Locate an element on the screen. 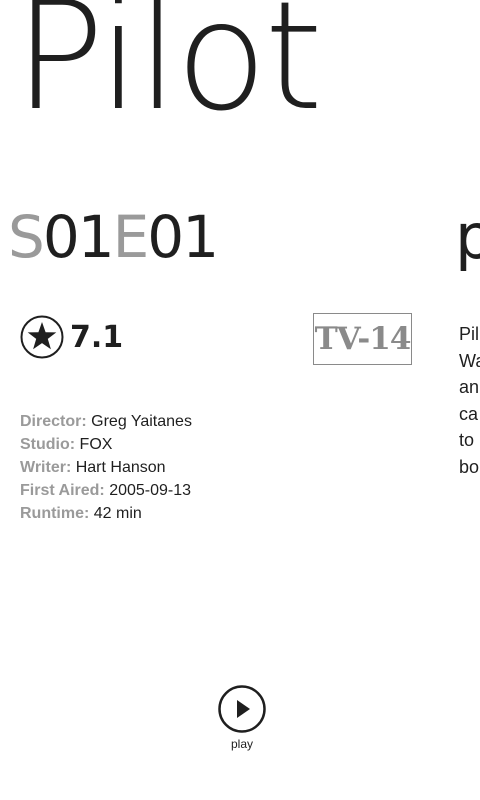 The width and height of the screenshot is (480, 800). detail-row-runtime: Runtime: 42 min is located at coordinates (106, 513).